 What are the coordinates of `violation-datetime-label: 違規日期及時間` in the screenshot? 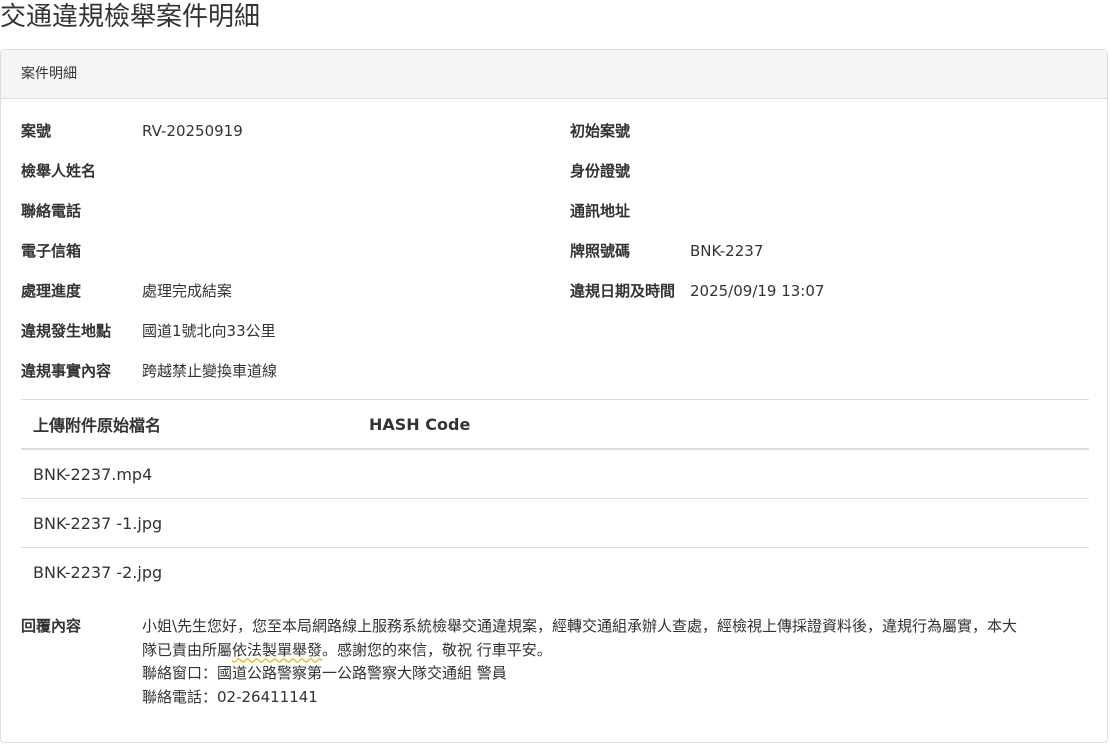 It's located at (623, 291).